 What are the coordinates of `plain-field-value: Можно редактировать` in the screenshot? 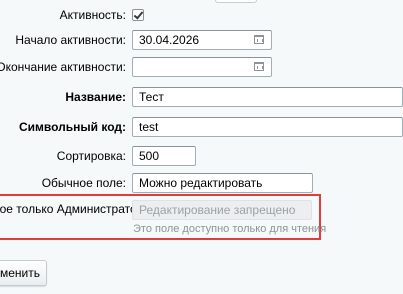 It's located at (201, 183).